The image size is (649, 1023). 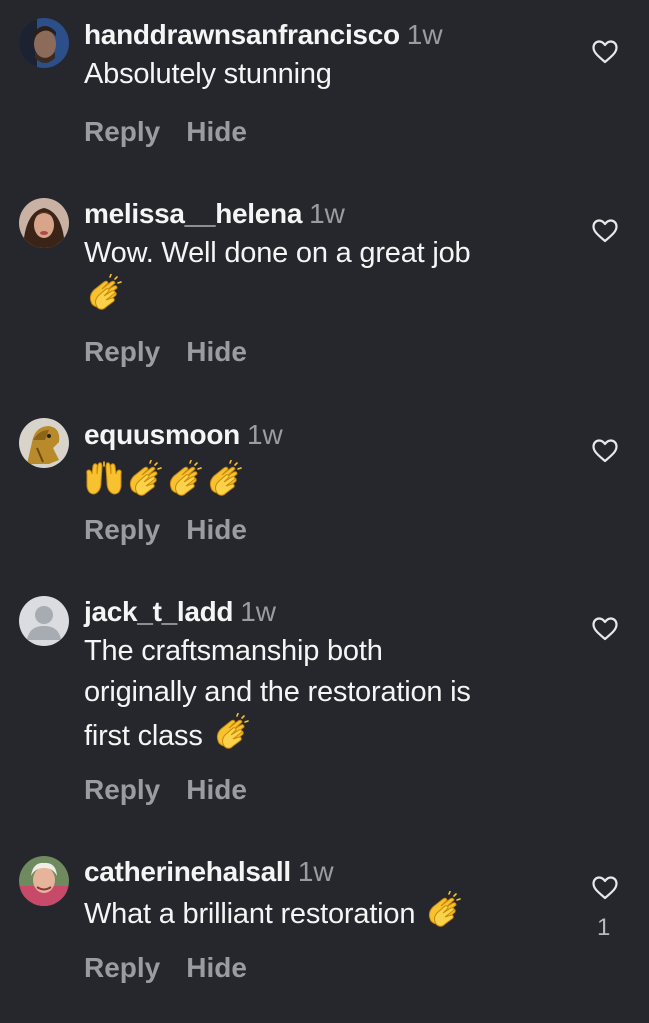 I want to click on comment-text: What a brilliant restoration, so click(x=250, y=914).